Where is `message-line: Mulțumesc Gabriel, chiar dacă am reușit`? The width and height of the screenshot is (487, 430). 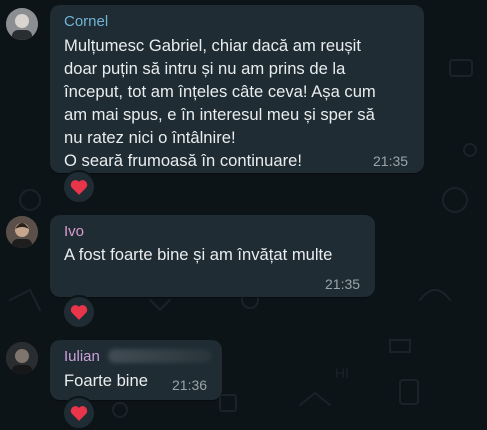 message-line: Mulțumesc Gabriel, chiar dacă am reușit is located at coordinates (212, 45).